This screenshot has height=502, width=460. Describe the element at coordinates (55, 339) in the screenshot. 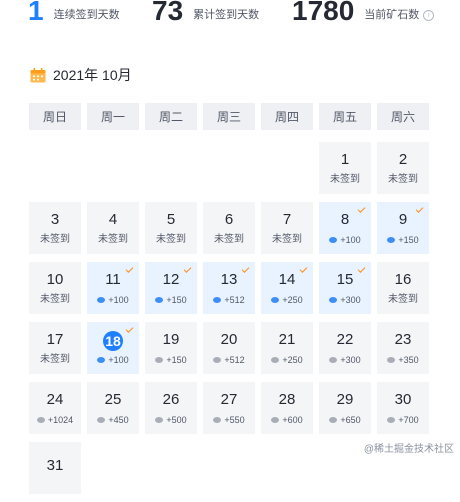

I see `day-number: 17` at that location.